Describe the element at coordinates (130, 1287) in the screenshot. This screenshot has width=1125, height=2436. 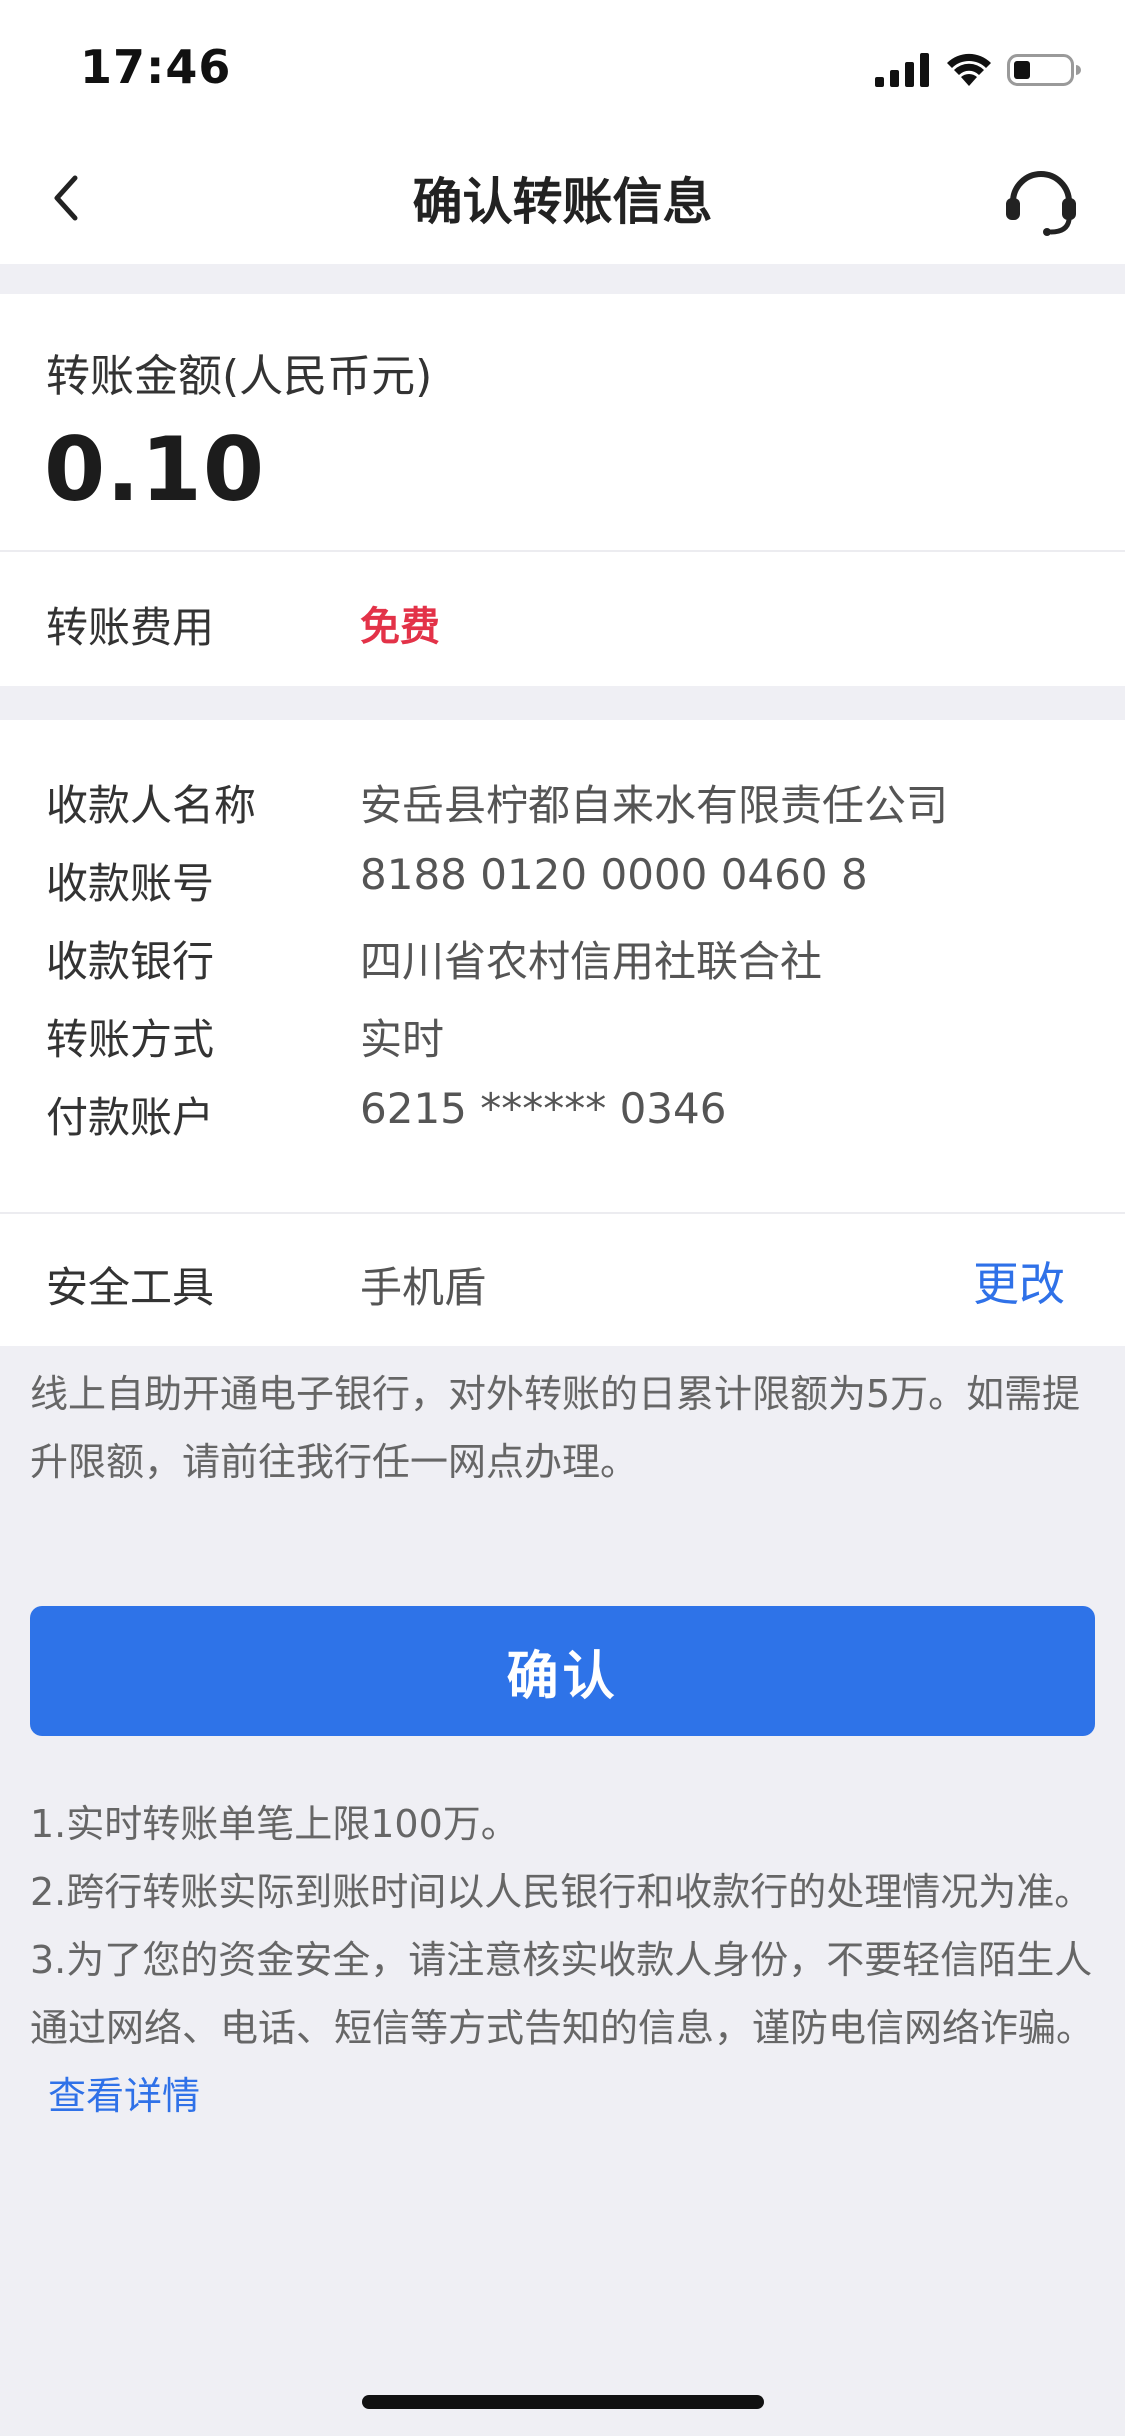
I see `security-tool-label: 安全工具` at that location.